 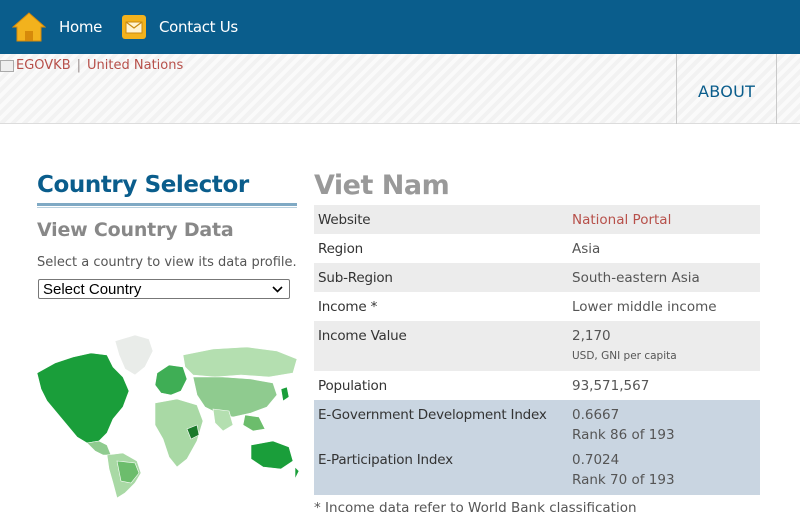 What do you see at coordinates (432, 415) in the screenshot?
I see `row-key: E-Government Development Index` at bounding box center [432, 415].